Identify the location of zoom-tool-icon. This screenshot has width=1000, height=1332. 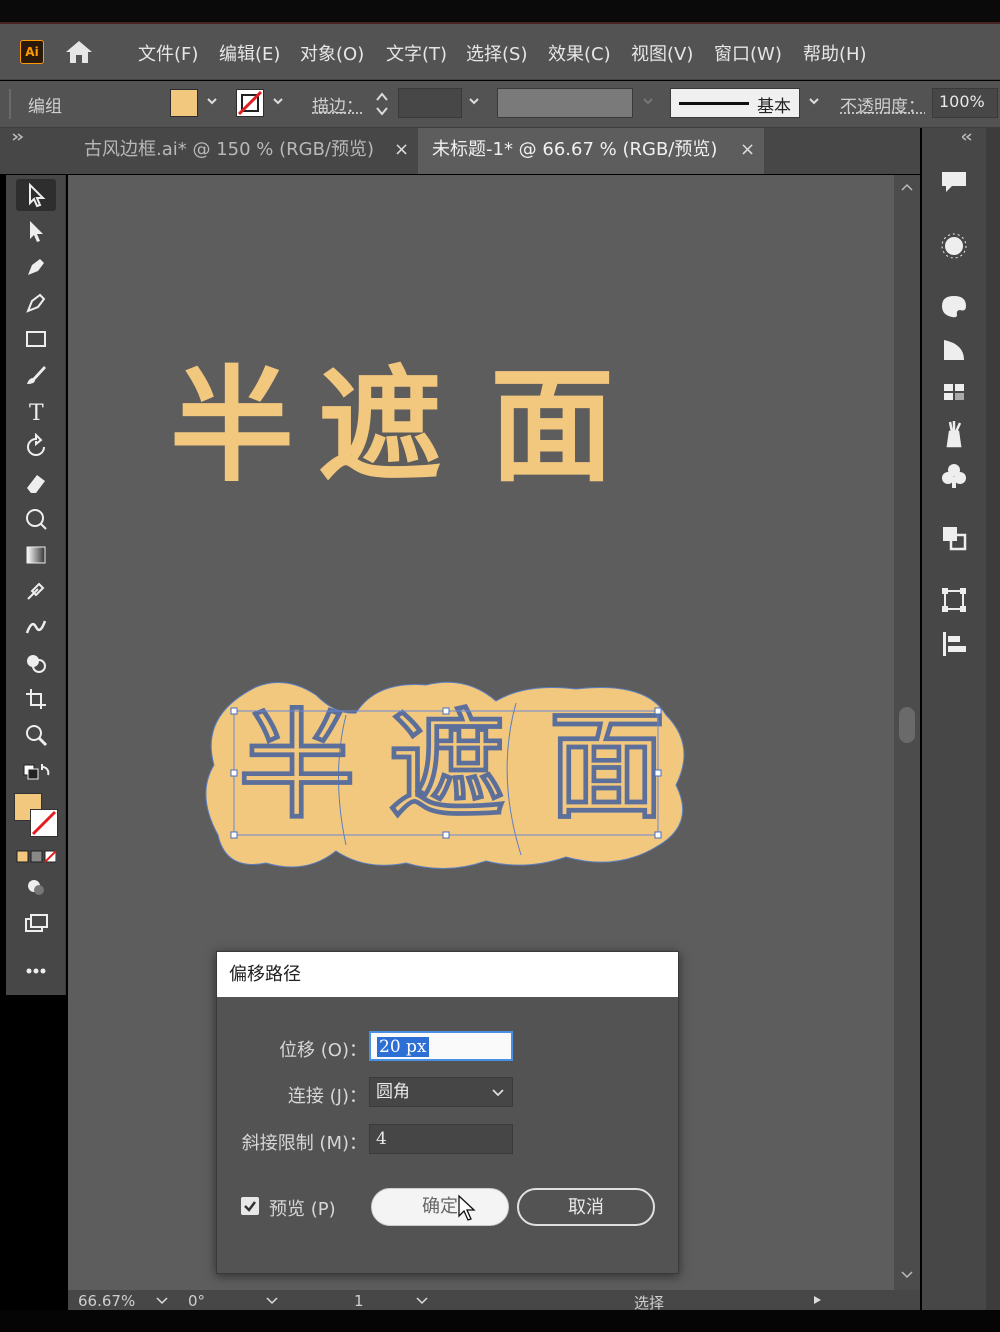
(36, 735).